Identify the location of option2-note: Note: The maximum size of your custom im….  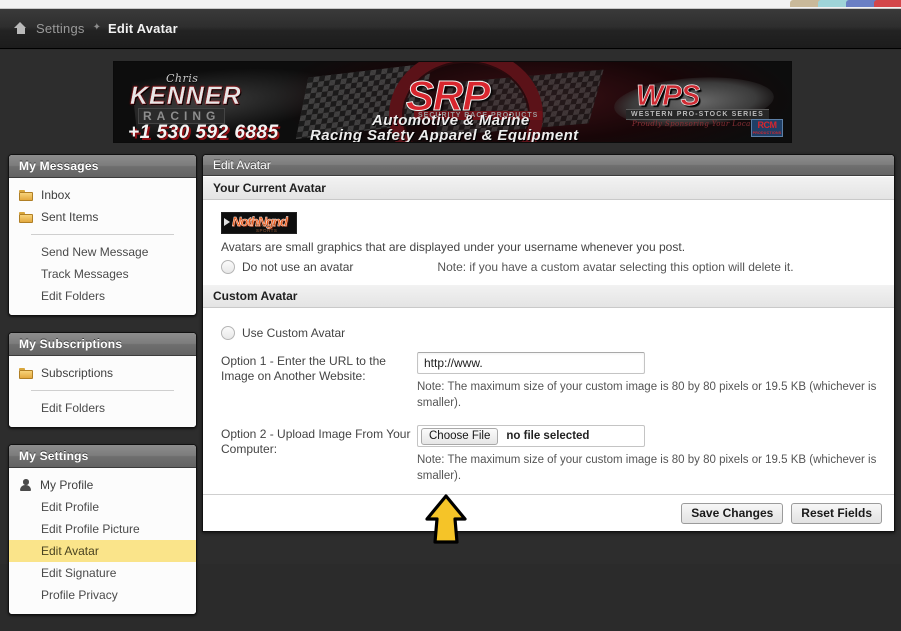
(647, 468).